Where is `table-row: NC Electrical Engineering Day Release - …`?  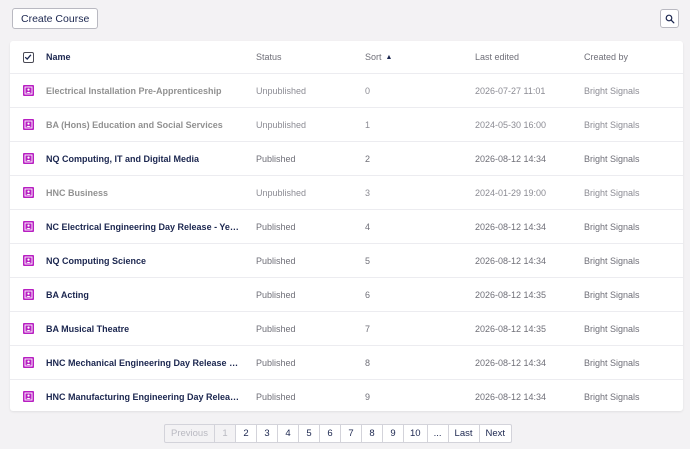
table-row: NC Electrical Engineering Day Release - … is located at coordinates (346, 227).